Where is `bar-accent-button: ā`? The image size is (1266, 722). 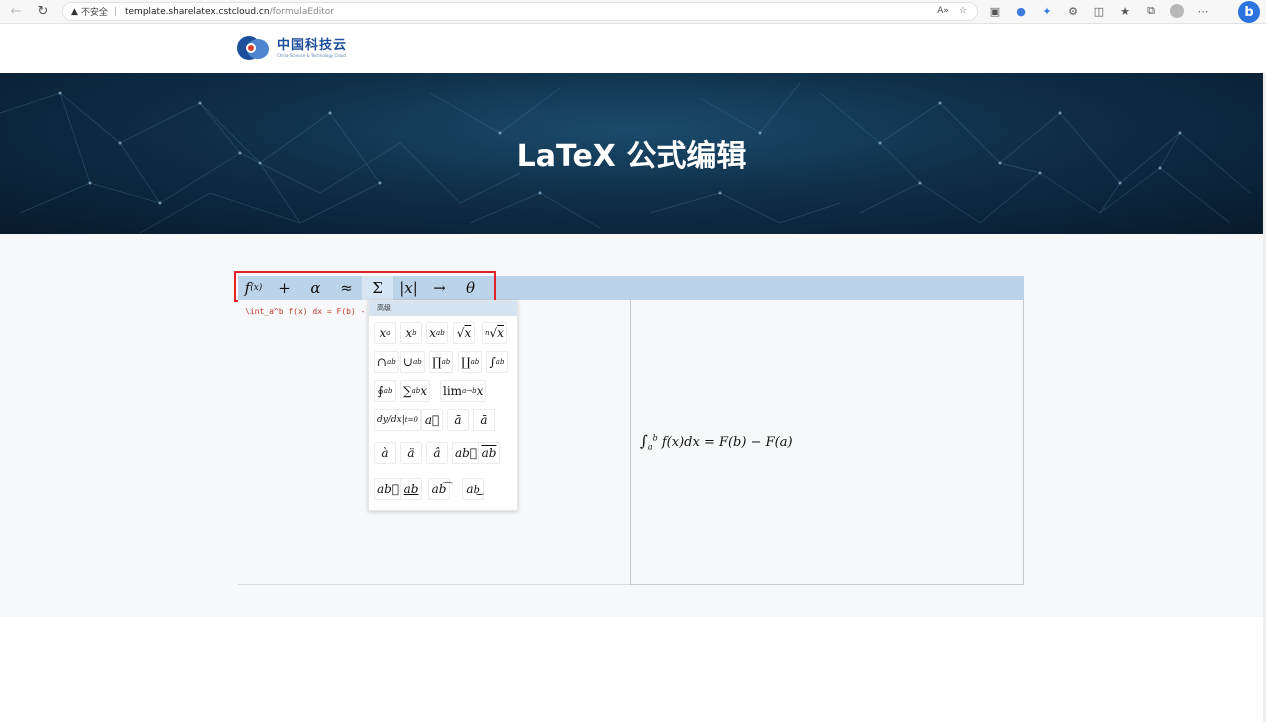
bar-accent-button: ā is located at coordinates (458, 420).